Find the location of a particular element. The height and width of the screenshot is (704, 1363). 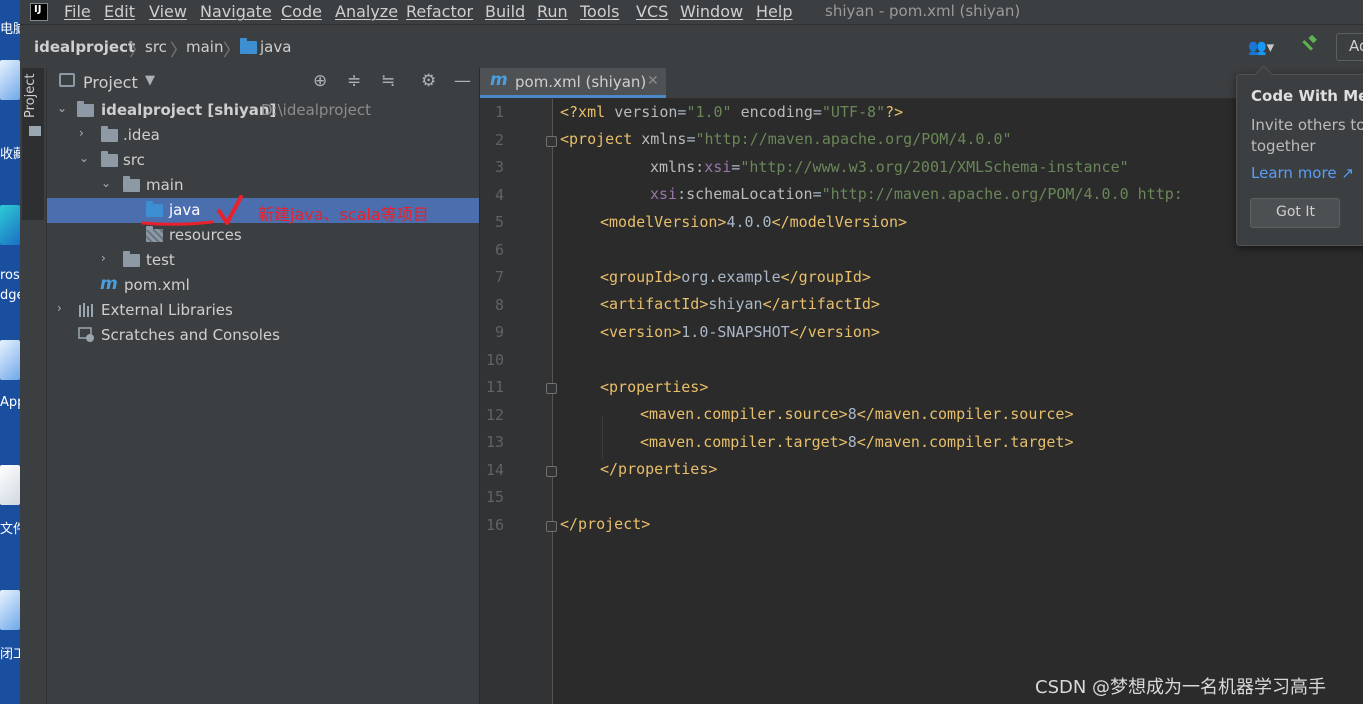

learn-more-link: Learn more ↗ is located at coordinates (1302, 173).